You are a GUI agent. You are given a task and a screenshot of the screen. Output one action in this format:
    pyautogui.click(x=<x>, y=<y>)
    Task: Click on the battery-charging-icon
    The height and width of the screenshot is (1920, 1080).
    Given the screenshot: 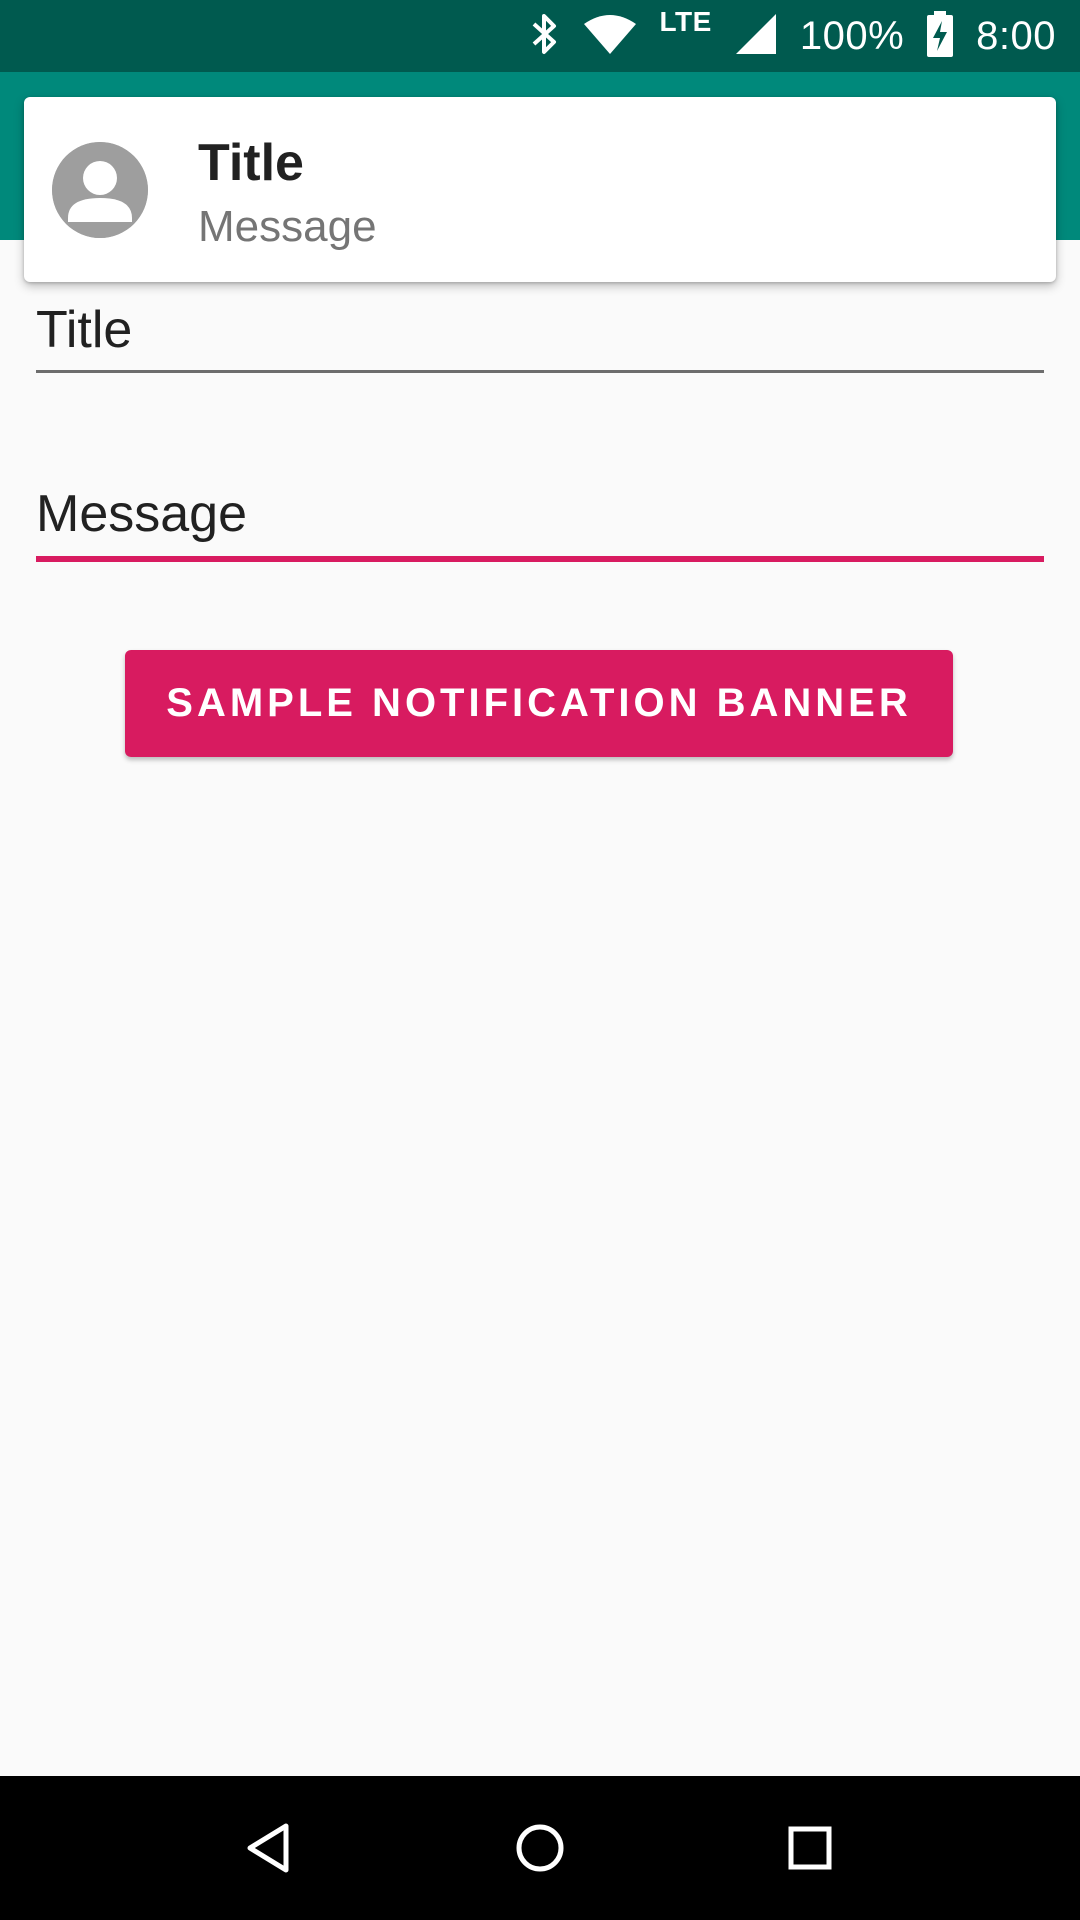 What is the action you would take?
    pyautogui.click(x=940, y=36)
    